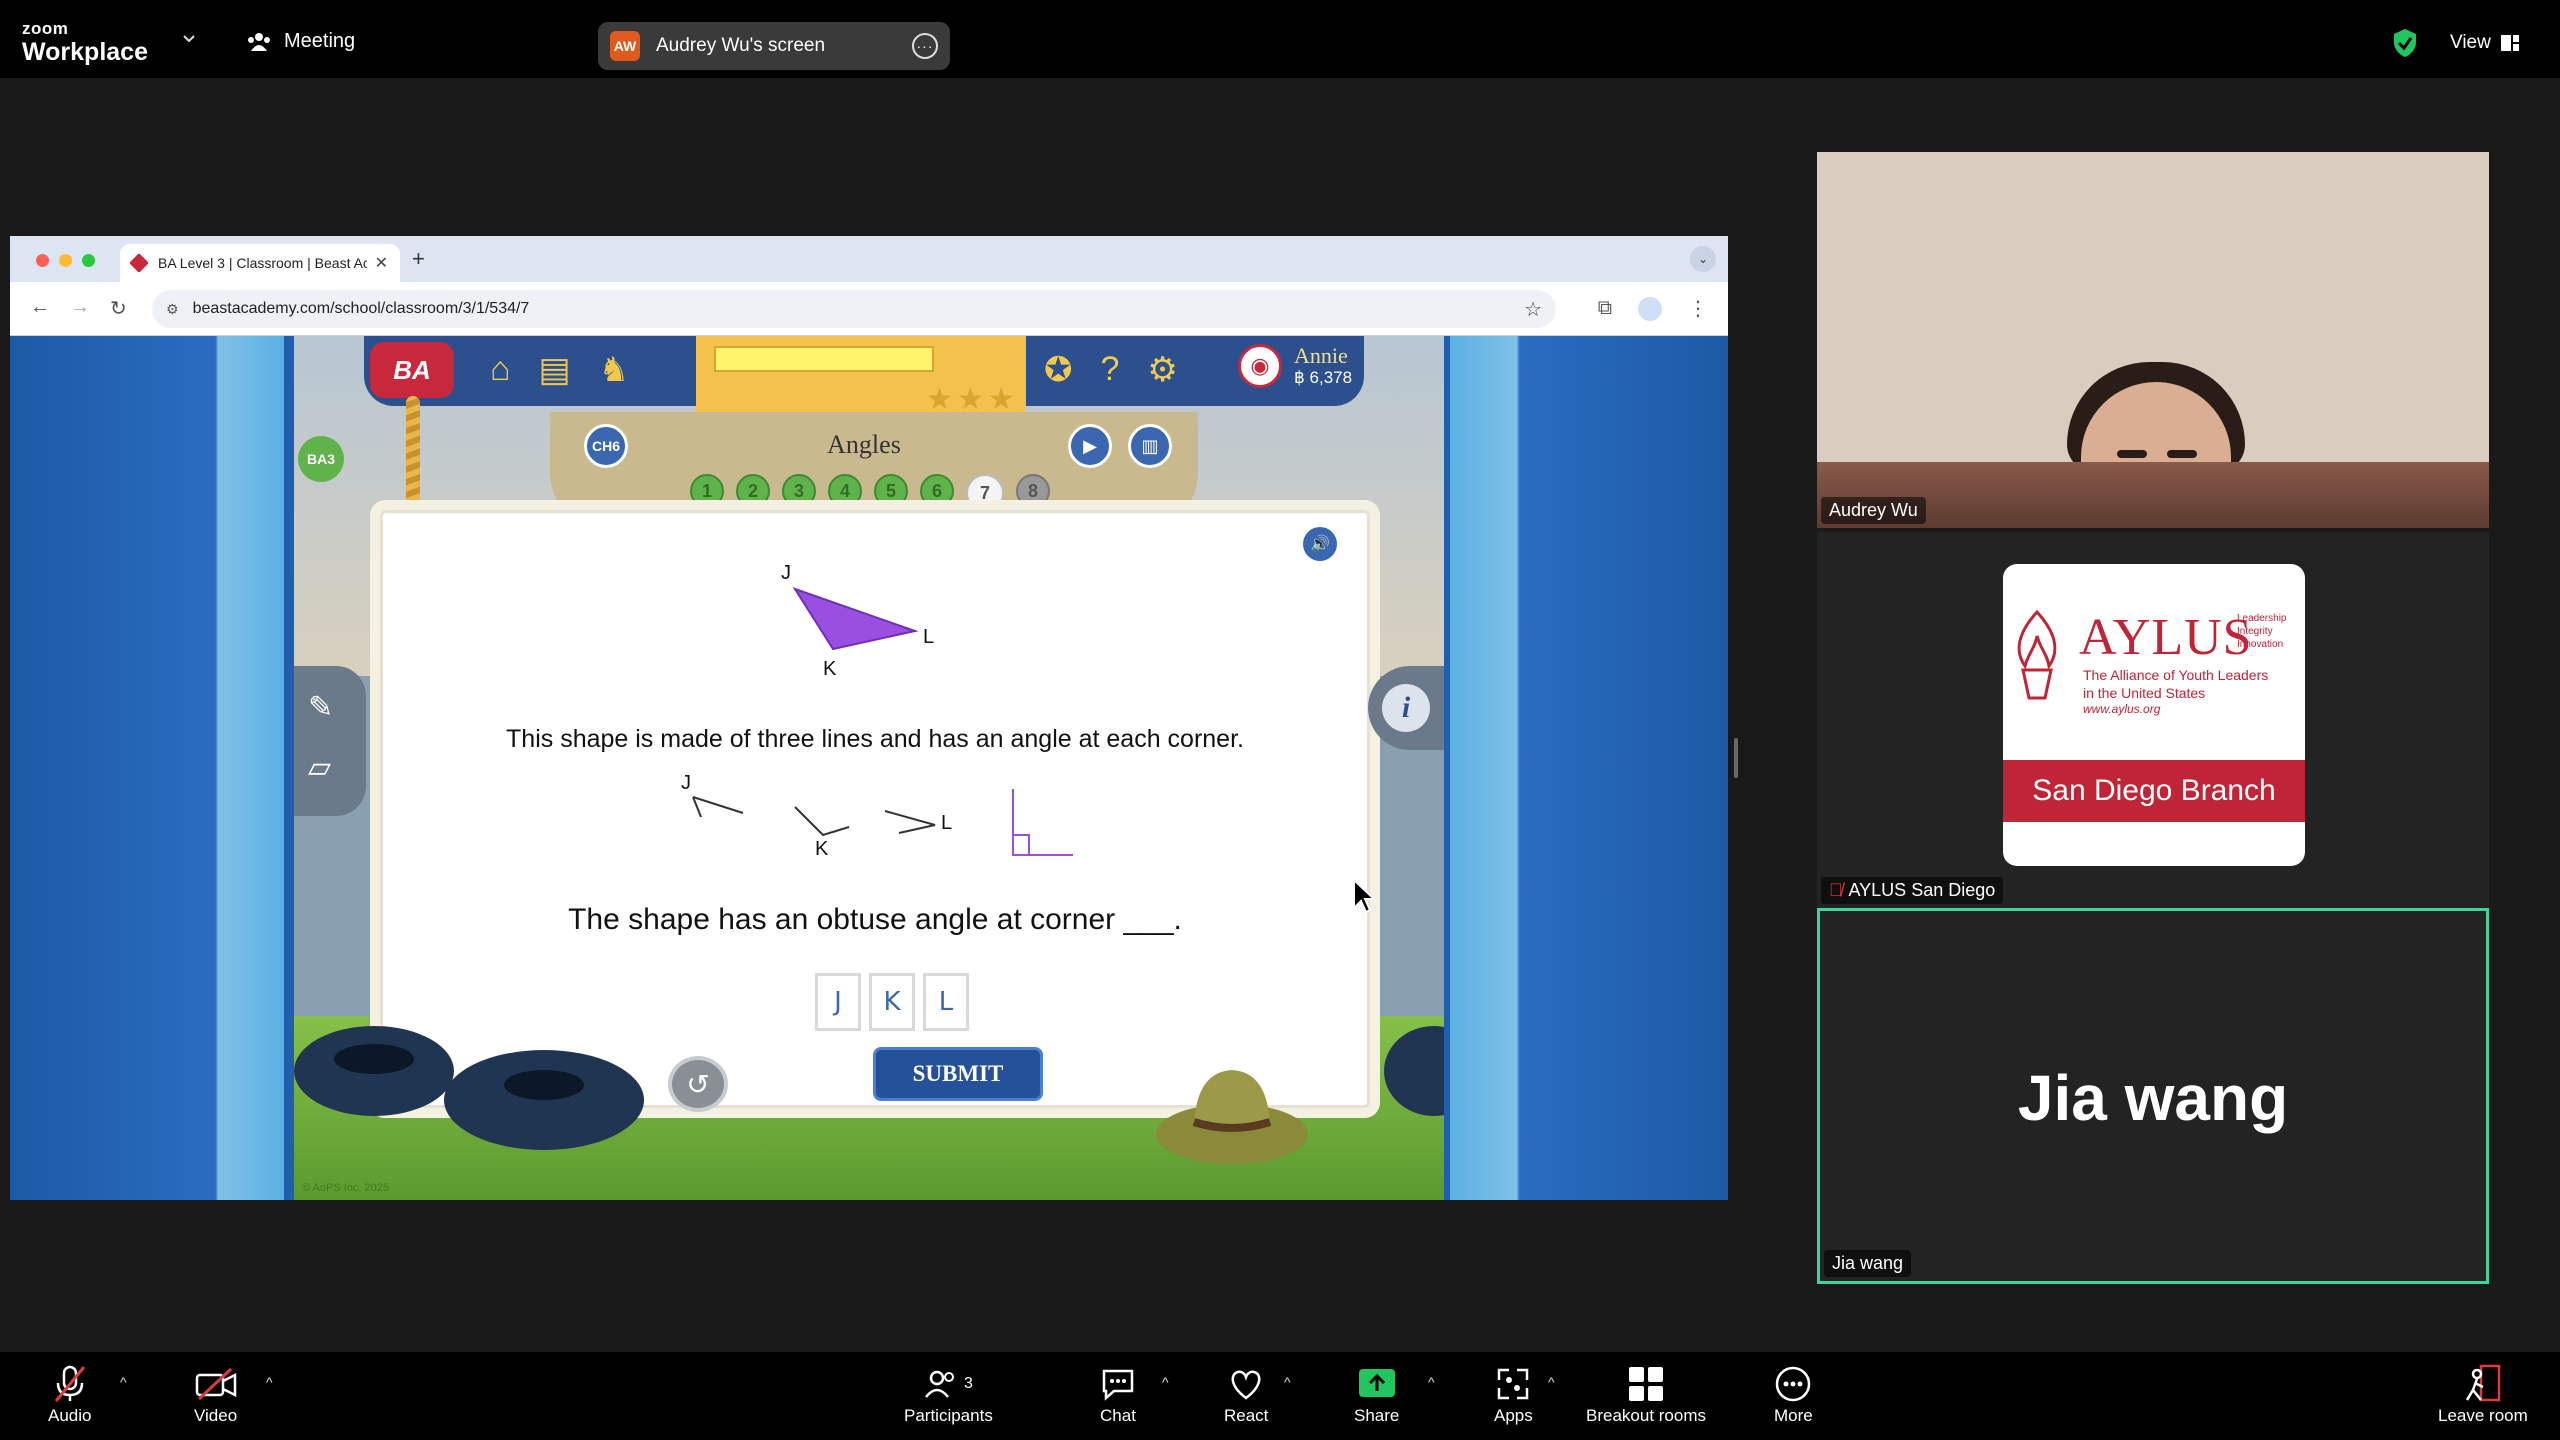 This screenshot has width=2560, height=1440. I want to click on aylus-desc-line-1: The Alliance of Youth Leaders, so click(2176, 675).